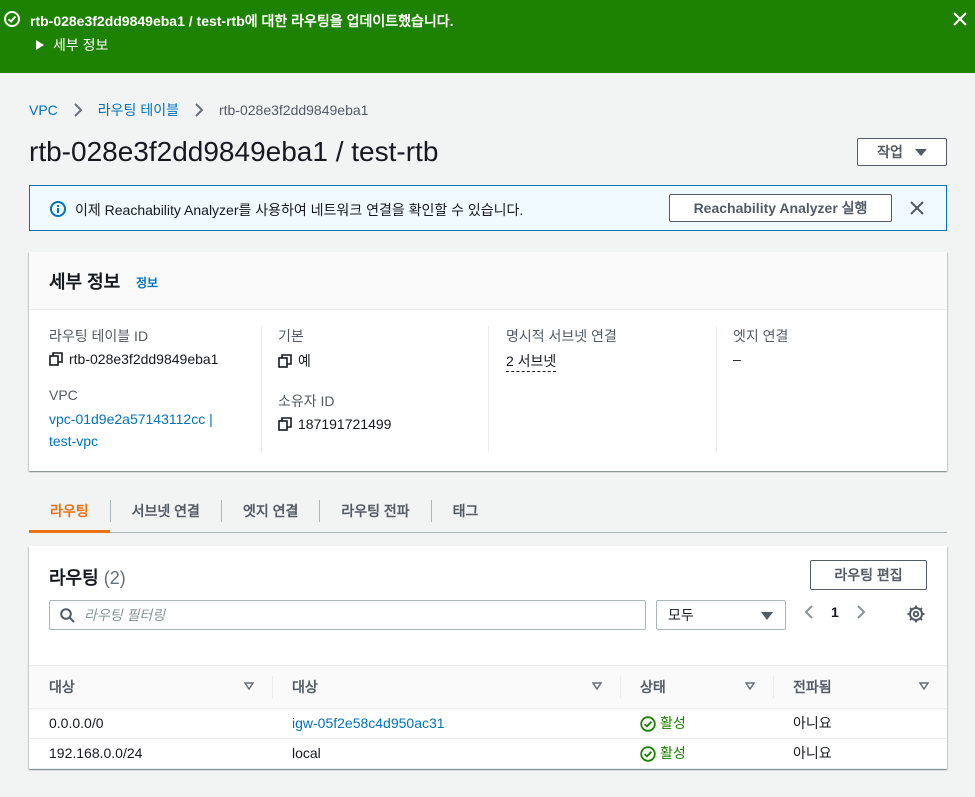 The width and height of the screenshot is (975, 797). What do you see at coordinates (446, 687) in the screenshot?
I see `column-header-target: 대상` at bounding box center [446, 687].